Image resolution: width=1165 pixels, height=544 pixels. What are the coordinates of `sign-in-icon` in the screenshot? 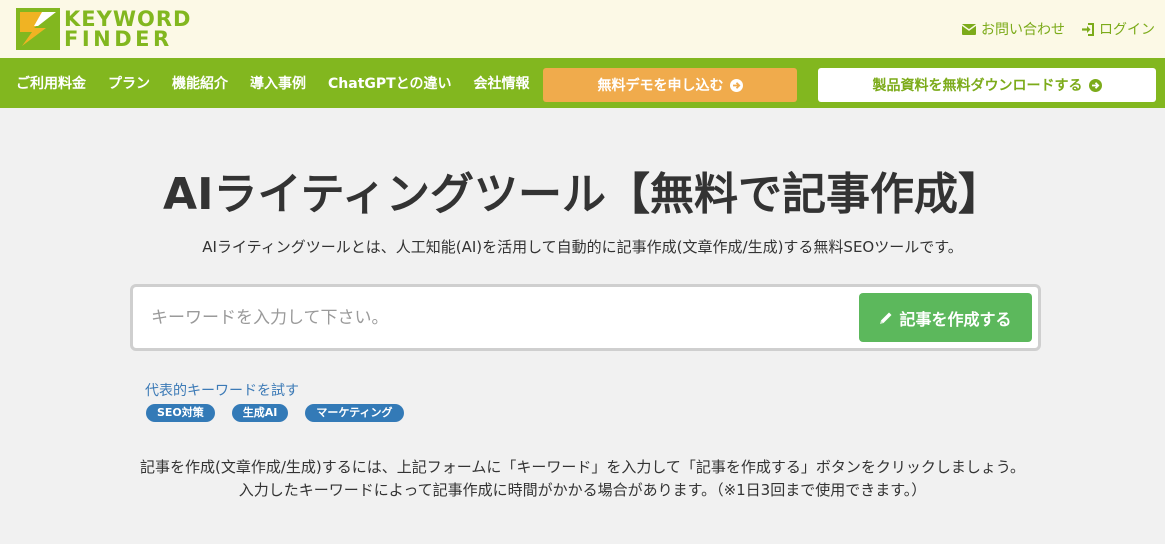 It's located at (1088, 29).